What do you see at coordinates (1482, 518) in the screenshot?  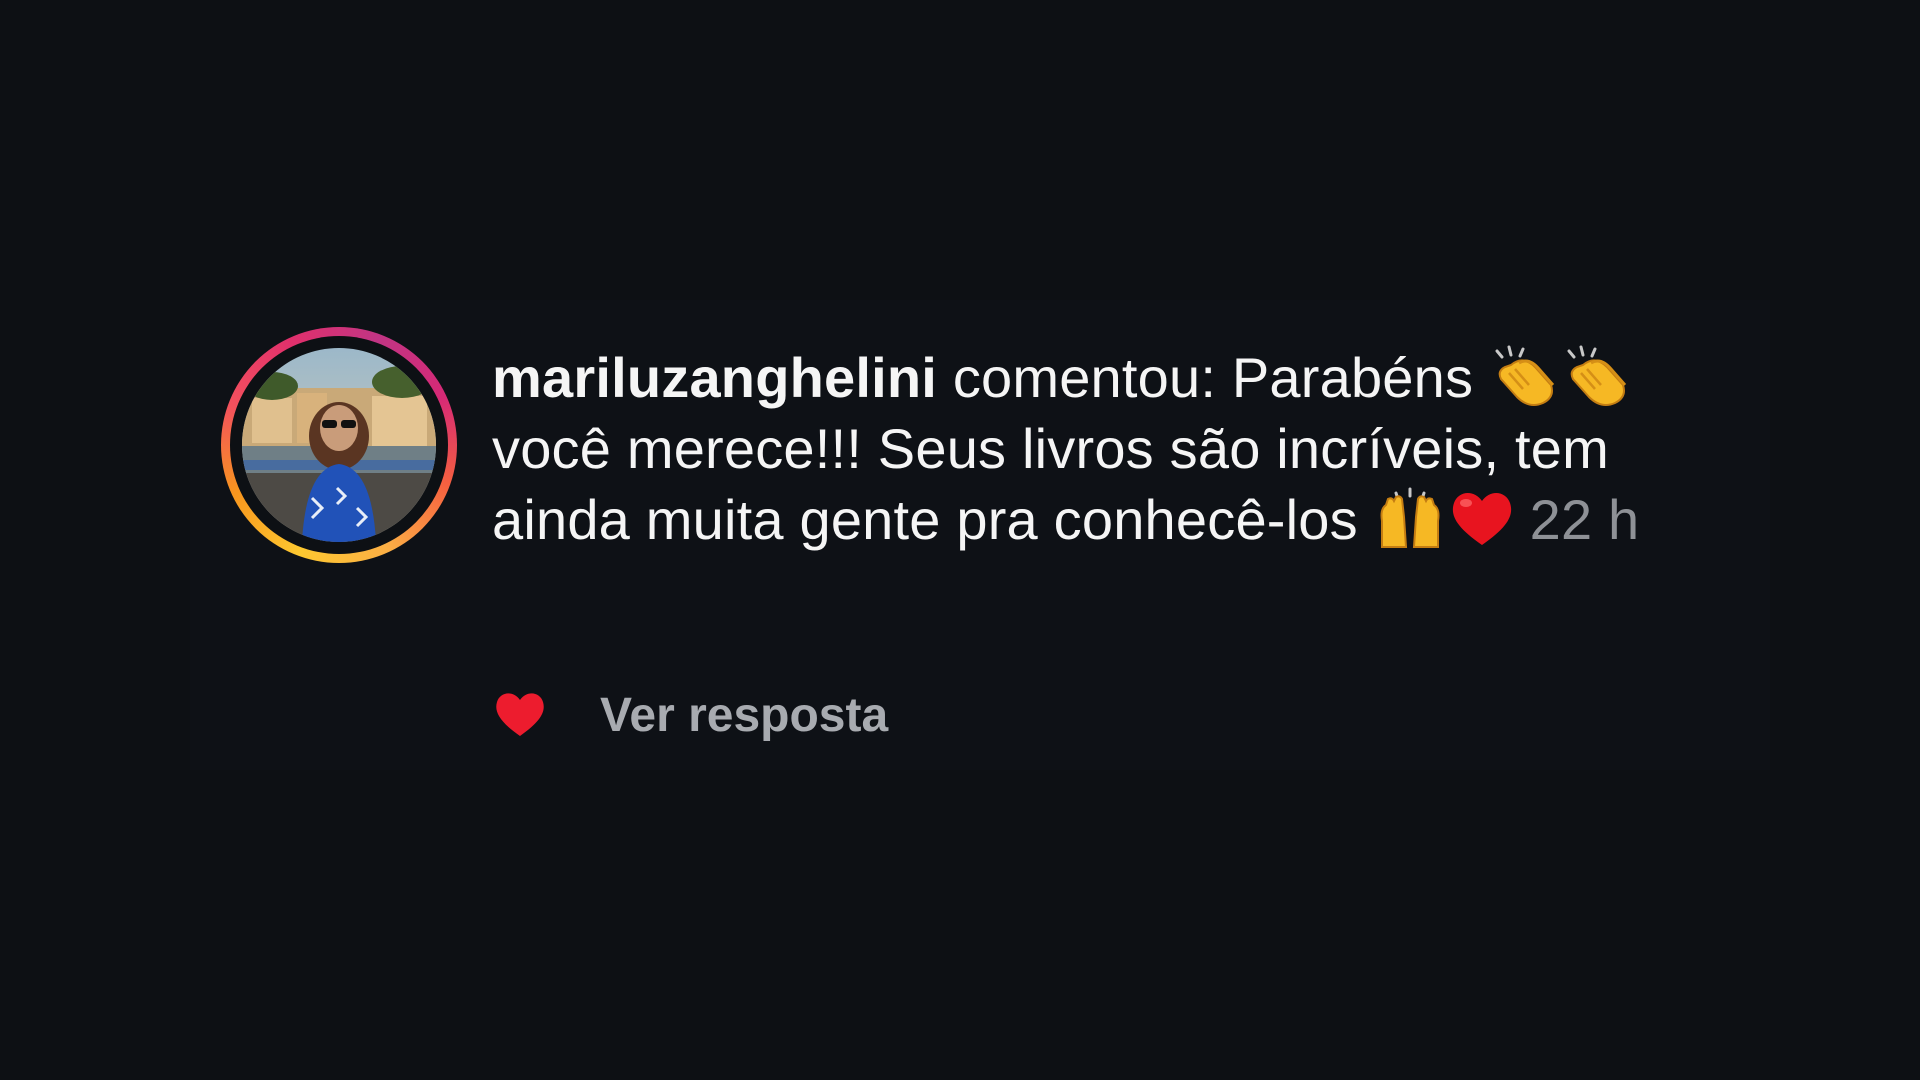 I see `red-heart-icon` at bounding box center [1482, 518].